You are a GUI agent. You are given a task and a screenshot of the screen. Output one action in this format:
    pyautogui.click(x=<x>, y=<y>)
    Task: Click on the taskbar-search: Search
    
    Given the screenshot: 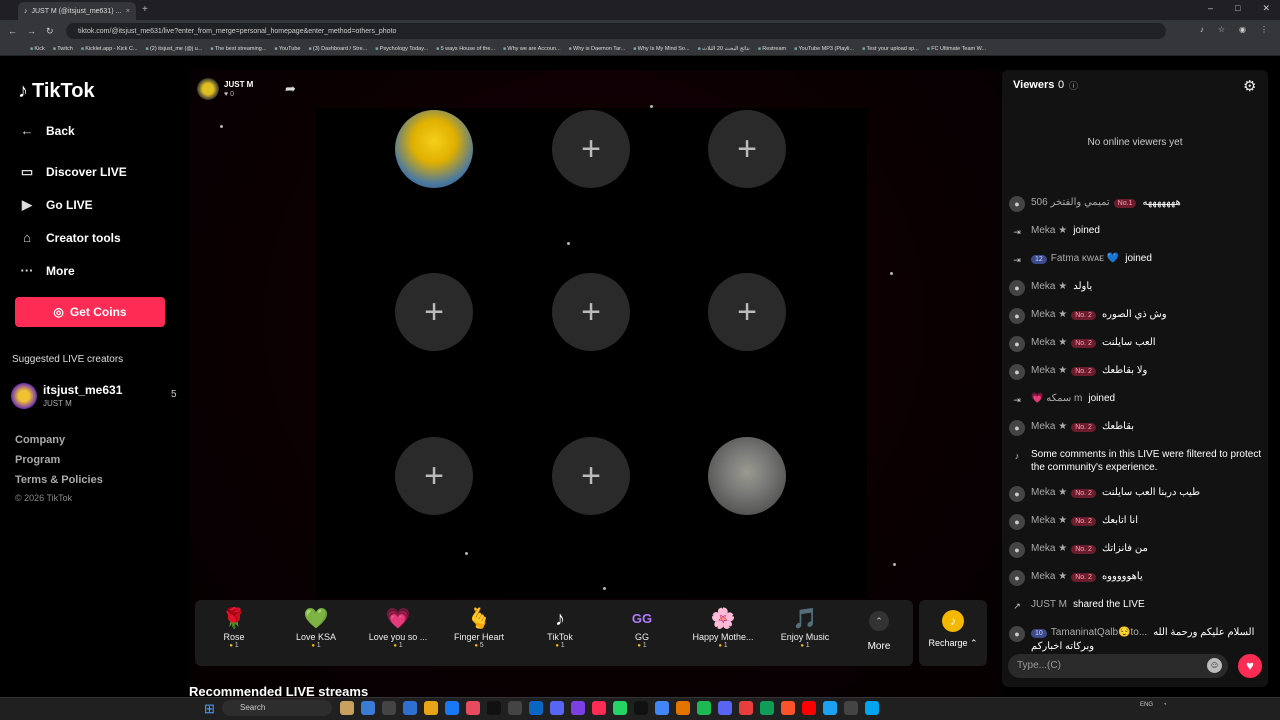 What is the action you would take?
    pyautogui.click(x=277, y=708)
    